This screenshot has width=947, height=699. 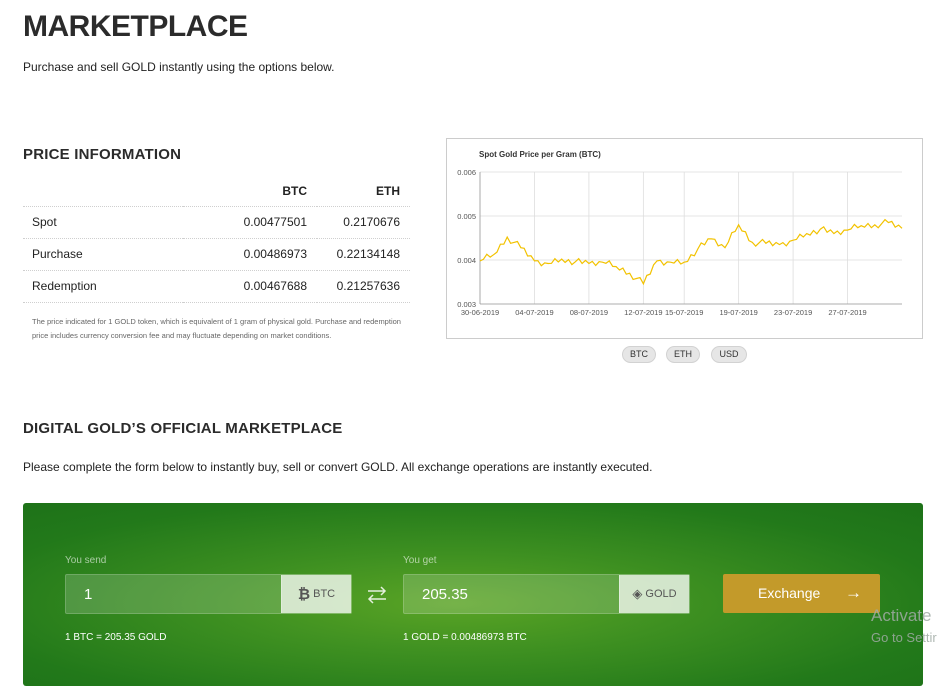 What do you see at coordinates (540, 154) in the screenshot?
I see `chart-title: Spot Gold Price per Gram (BTC)` at bounding box center [540, 154].